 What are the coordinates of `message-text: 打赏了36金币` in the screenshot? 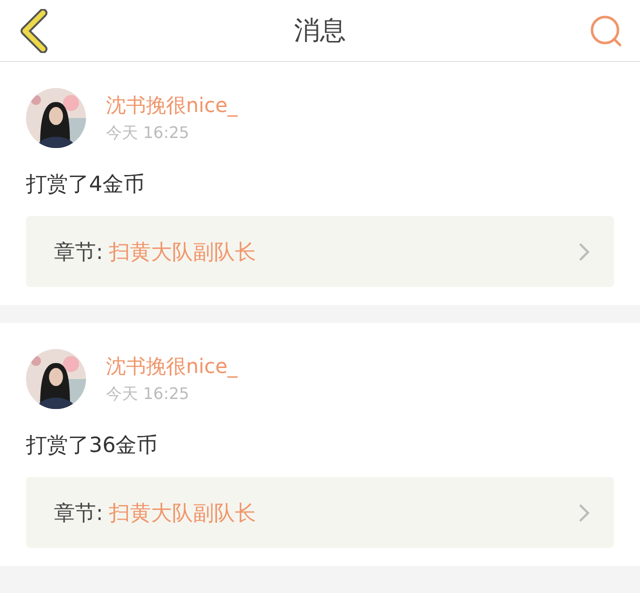 It's located at (92, 445).